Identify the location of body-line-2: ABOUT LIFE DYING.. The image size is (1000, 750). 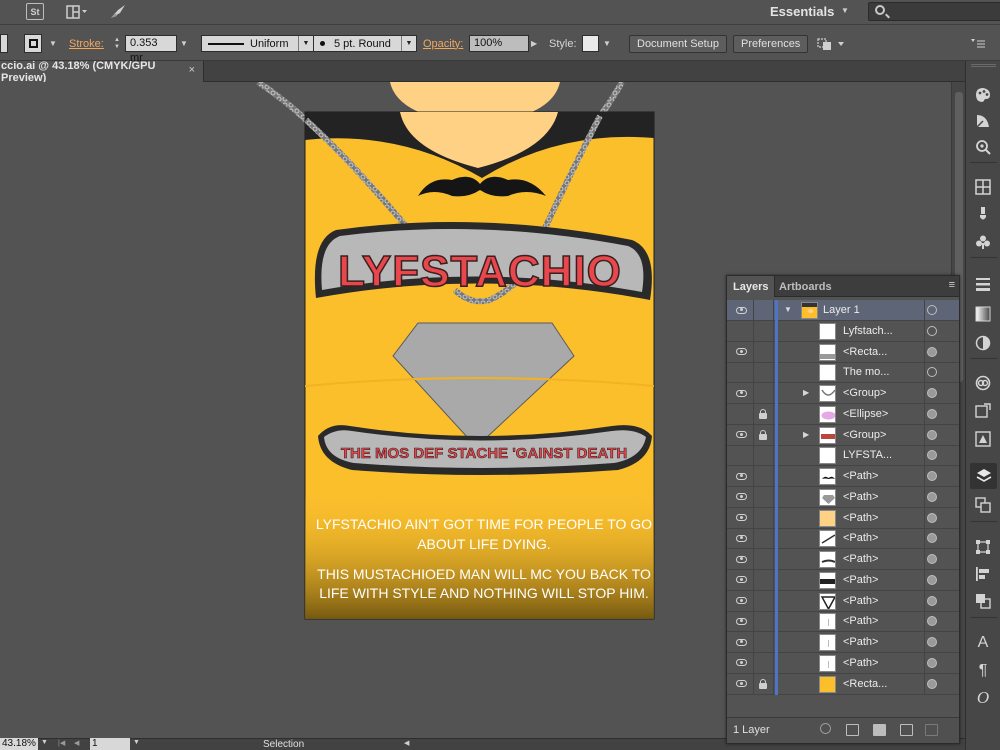
(484, 544).